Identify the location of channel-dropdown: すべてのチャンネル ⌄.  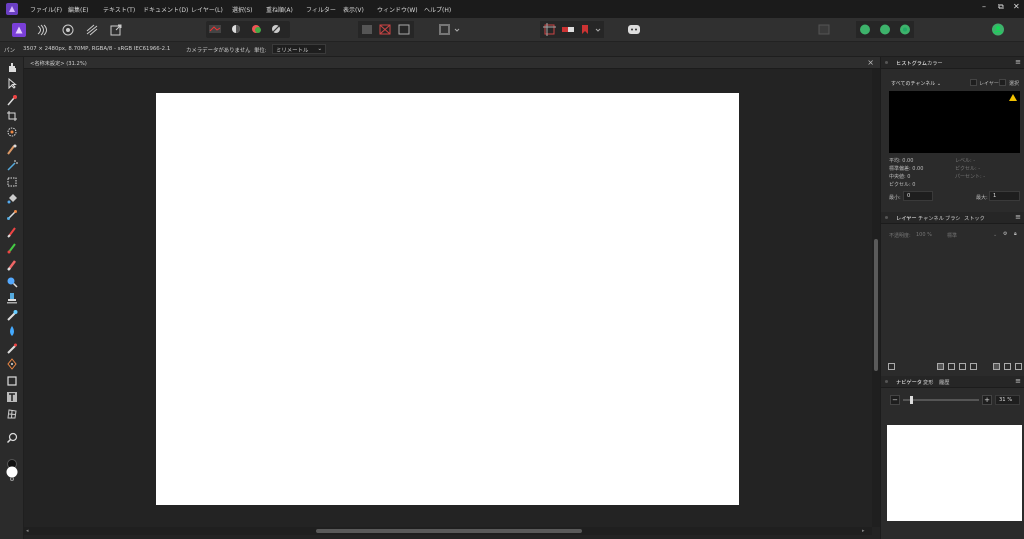
(916, 83).